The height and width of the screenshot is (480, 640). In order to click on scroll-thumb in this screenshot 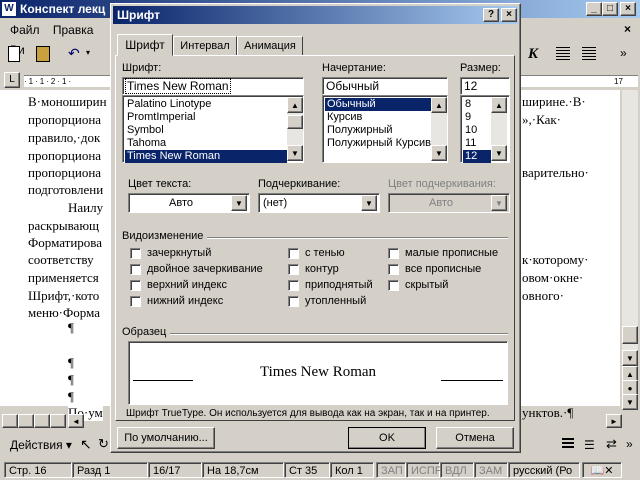, I will do `click(630, 335)`.